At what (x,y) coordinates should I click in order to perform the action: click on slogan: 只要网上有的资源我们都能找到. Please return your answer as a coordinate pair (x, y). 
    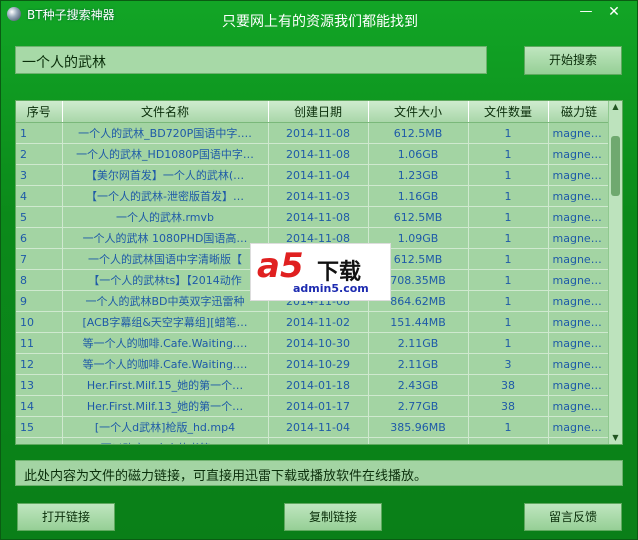
    Looking at the image, I should click on (320, 22).